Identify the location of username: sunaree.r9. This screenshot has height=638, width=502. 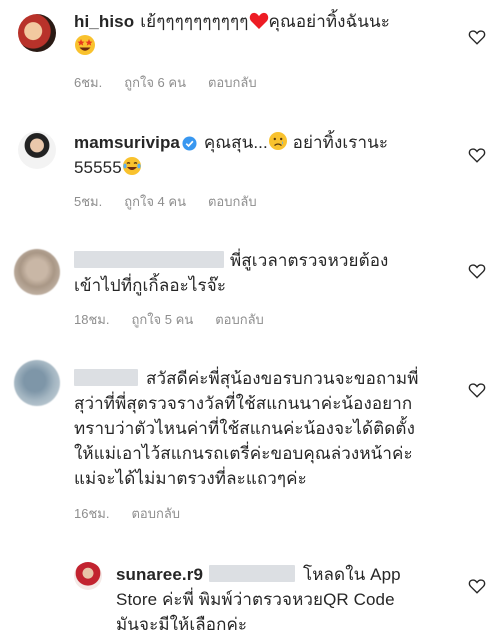
(159, 574).